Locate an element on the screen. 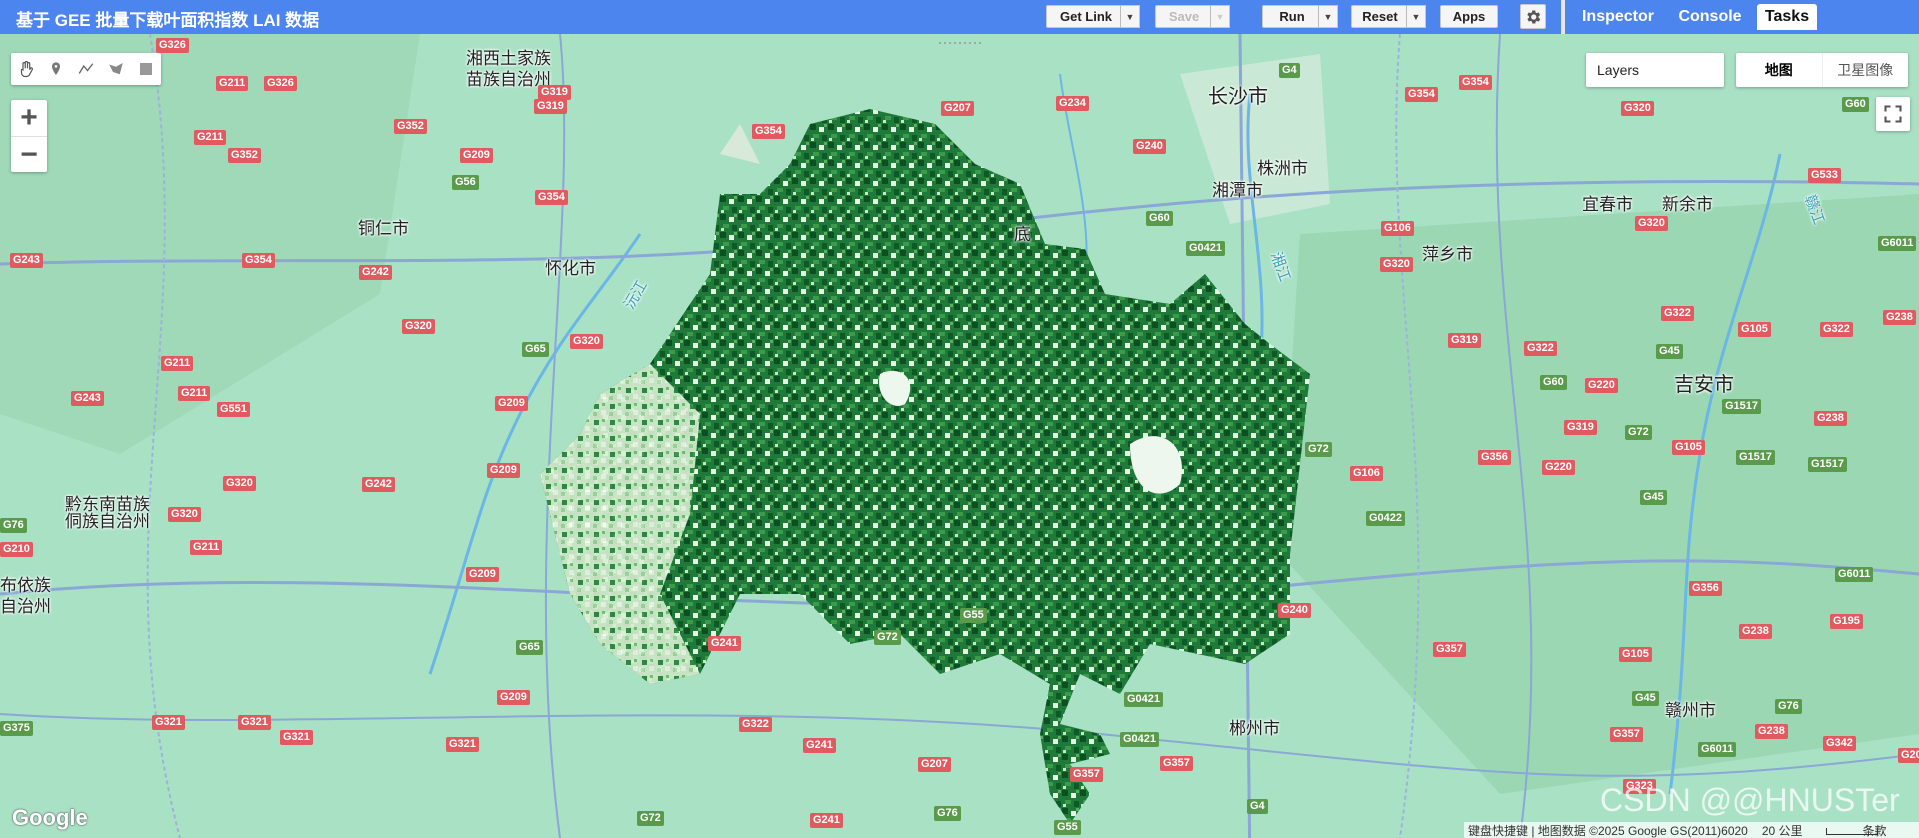 This screenshot has height=838, width=1919. apps-button: Apps is located at coordinates (1469, 16).